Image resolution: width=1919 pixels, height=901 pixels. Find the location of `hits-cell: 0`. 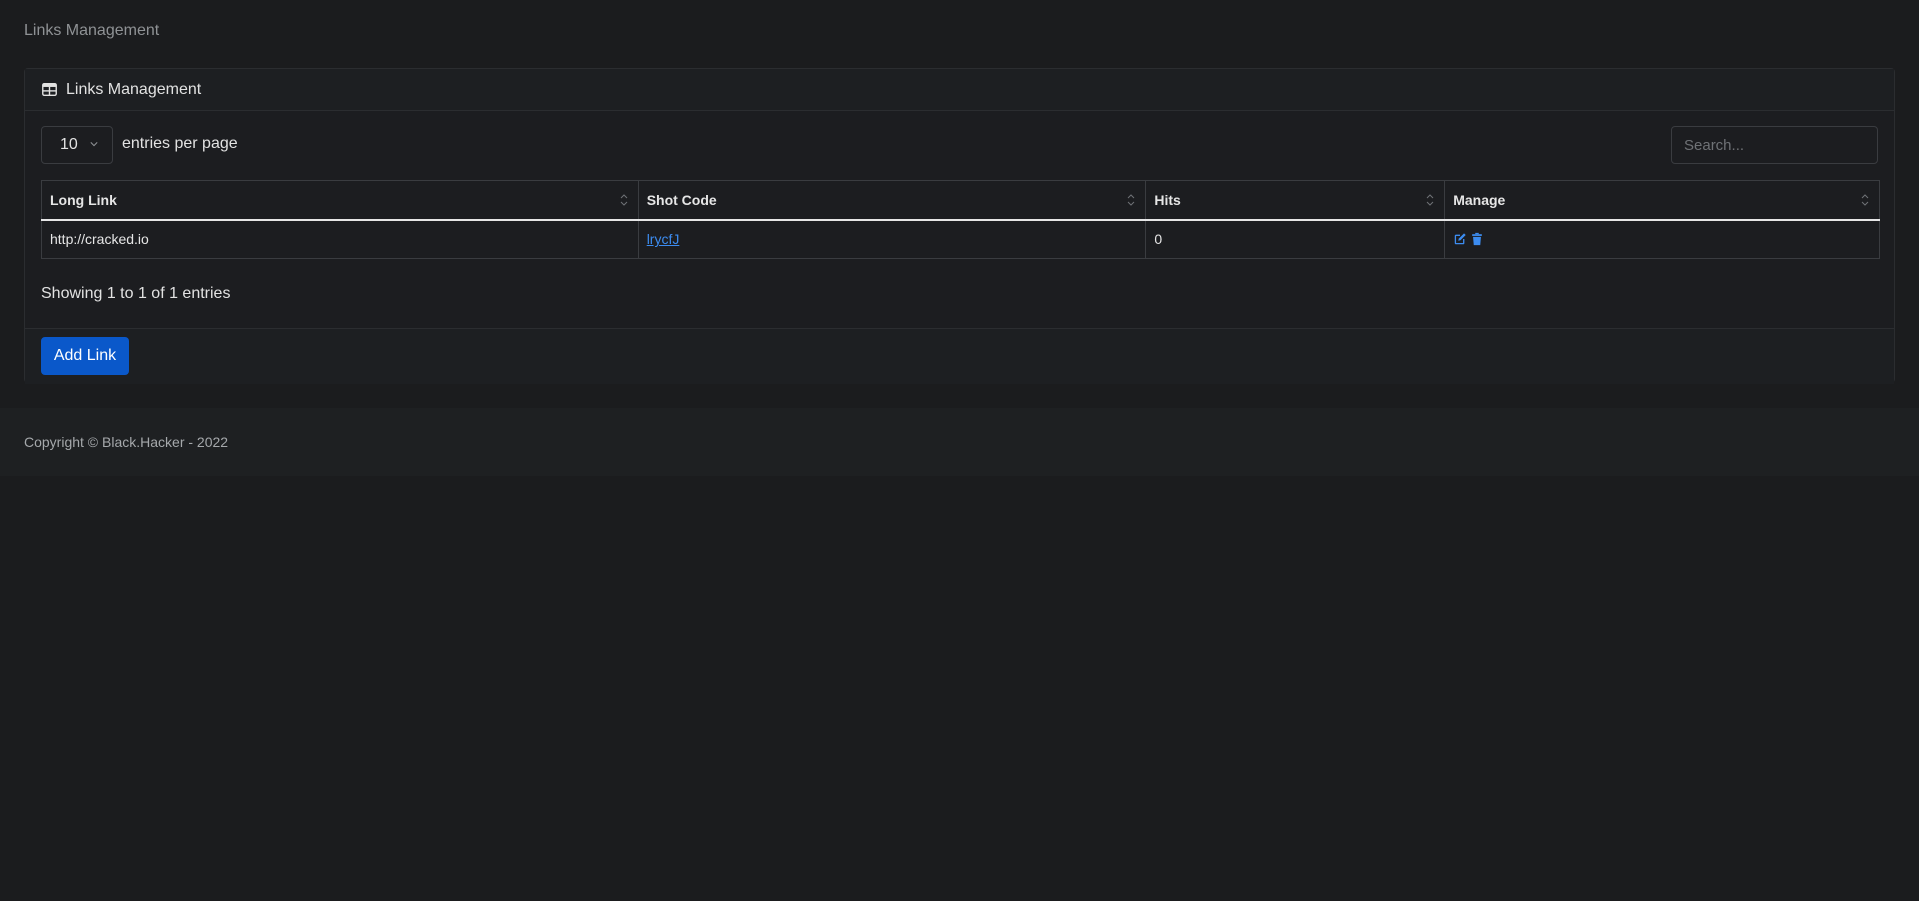

hits-cell: 0 is located at coordinates (1295, 239).